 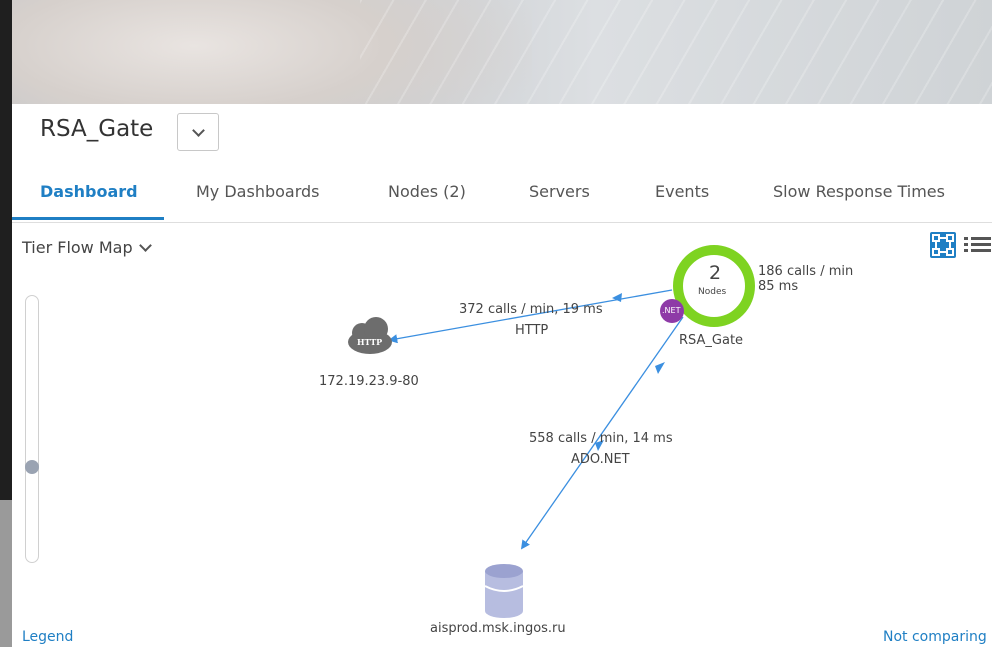 I want to click on dotnet-badge-text: .NET, so click(x=671, y=310).